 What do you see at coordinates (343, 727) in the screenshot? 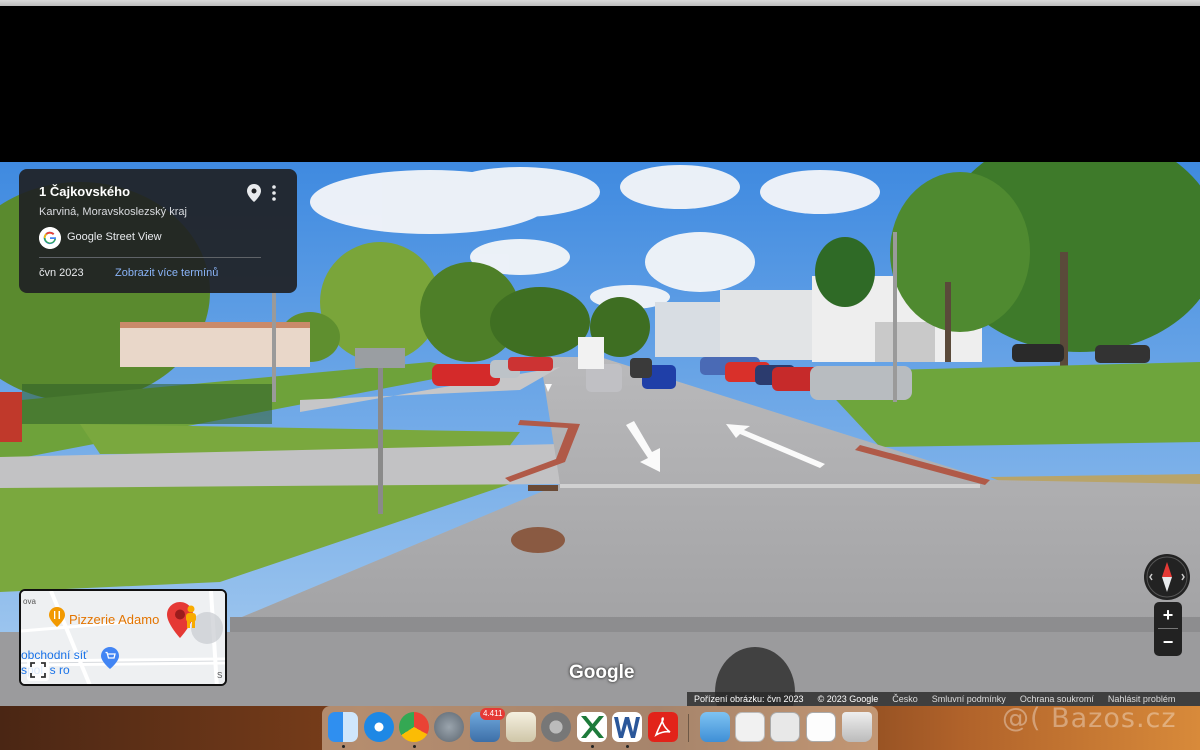
I see `finder-icon` at bounding box center [343, 727].